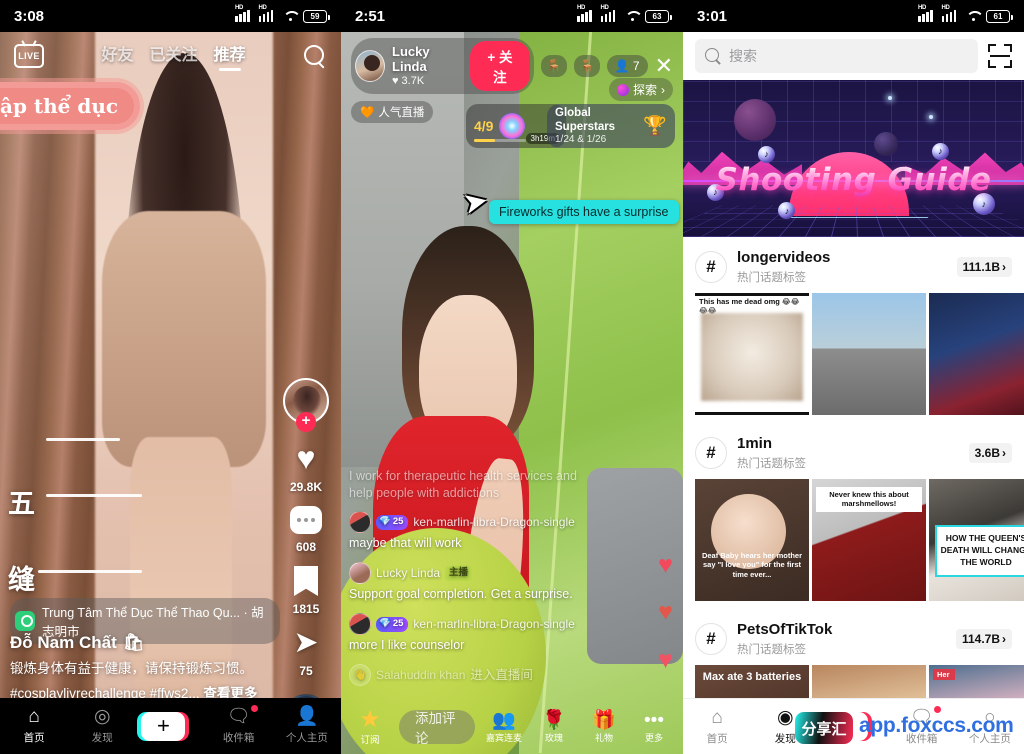 This screenshot has height=754, width=1024. Describe the element at coordinates (973, 16) in the screenshot. I see `wifi-icon` at that location.